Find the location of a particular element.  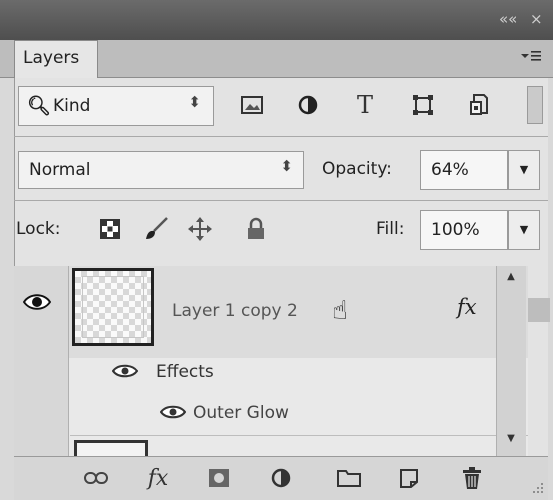

new-layer-icon is located at coordinates (409, 478).